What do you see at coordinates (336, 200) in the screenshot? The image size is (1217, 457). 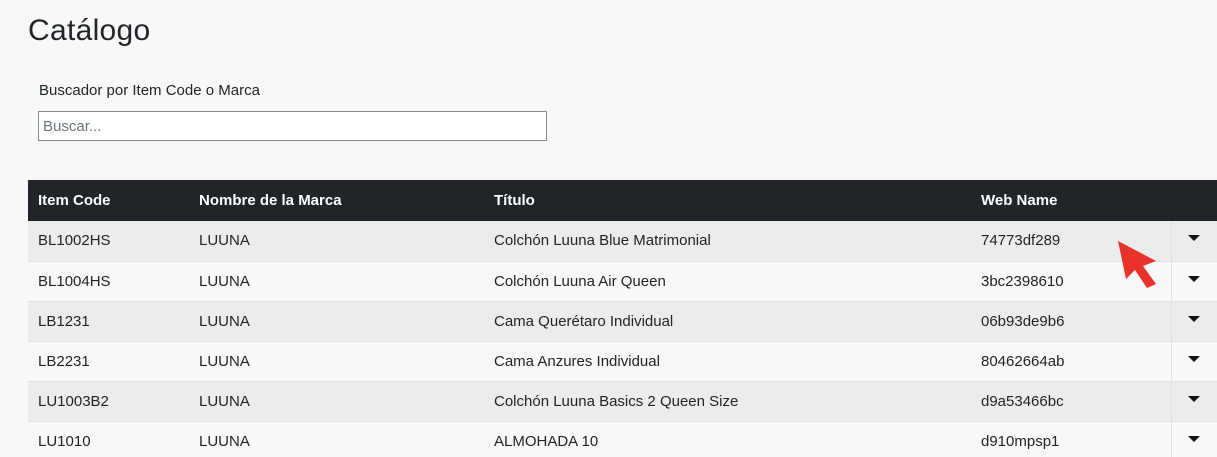 I see `header-brand-name: Nombre de la Marca` at bounding box center [336, 200].